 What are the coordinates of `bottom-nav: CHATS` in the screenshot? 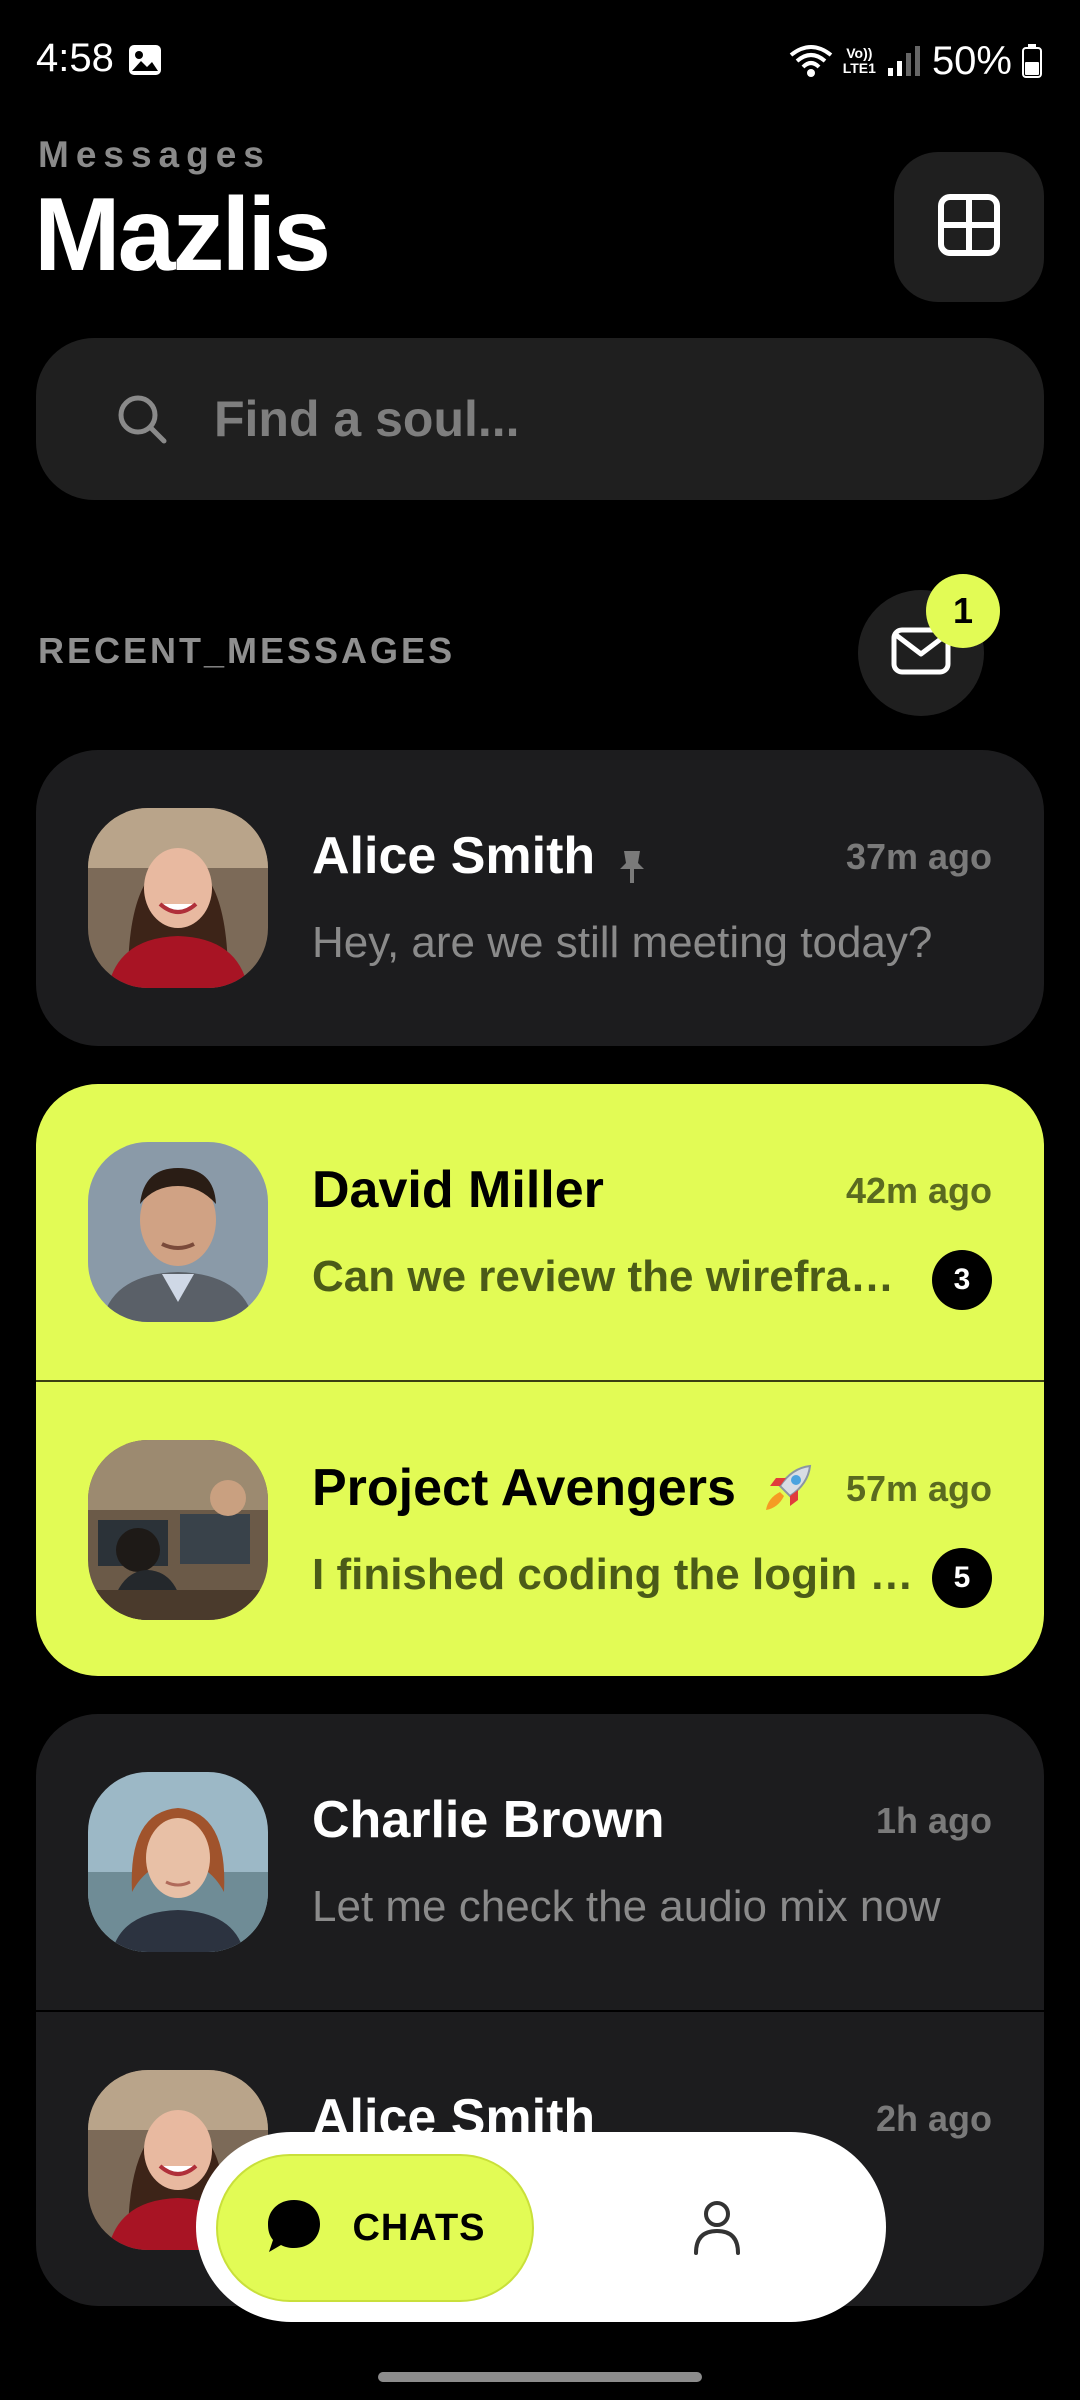 It's located at (541, 2227).